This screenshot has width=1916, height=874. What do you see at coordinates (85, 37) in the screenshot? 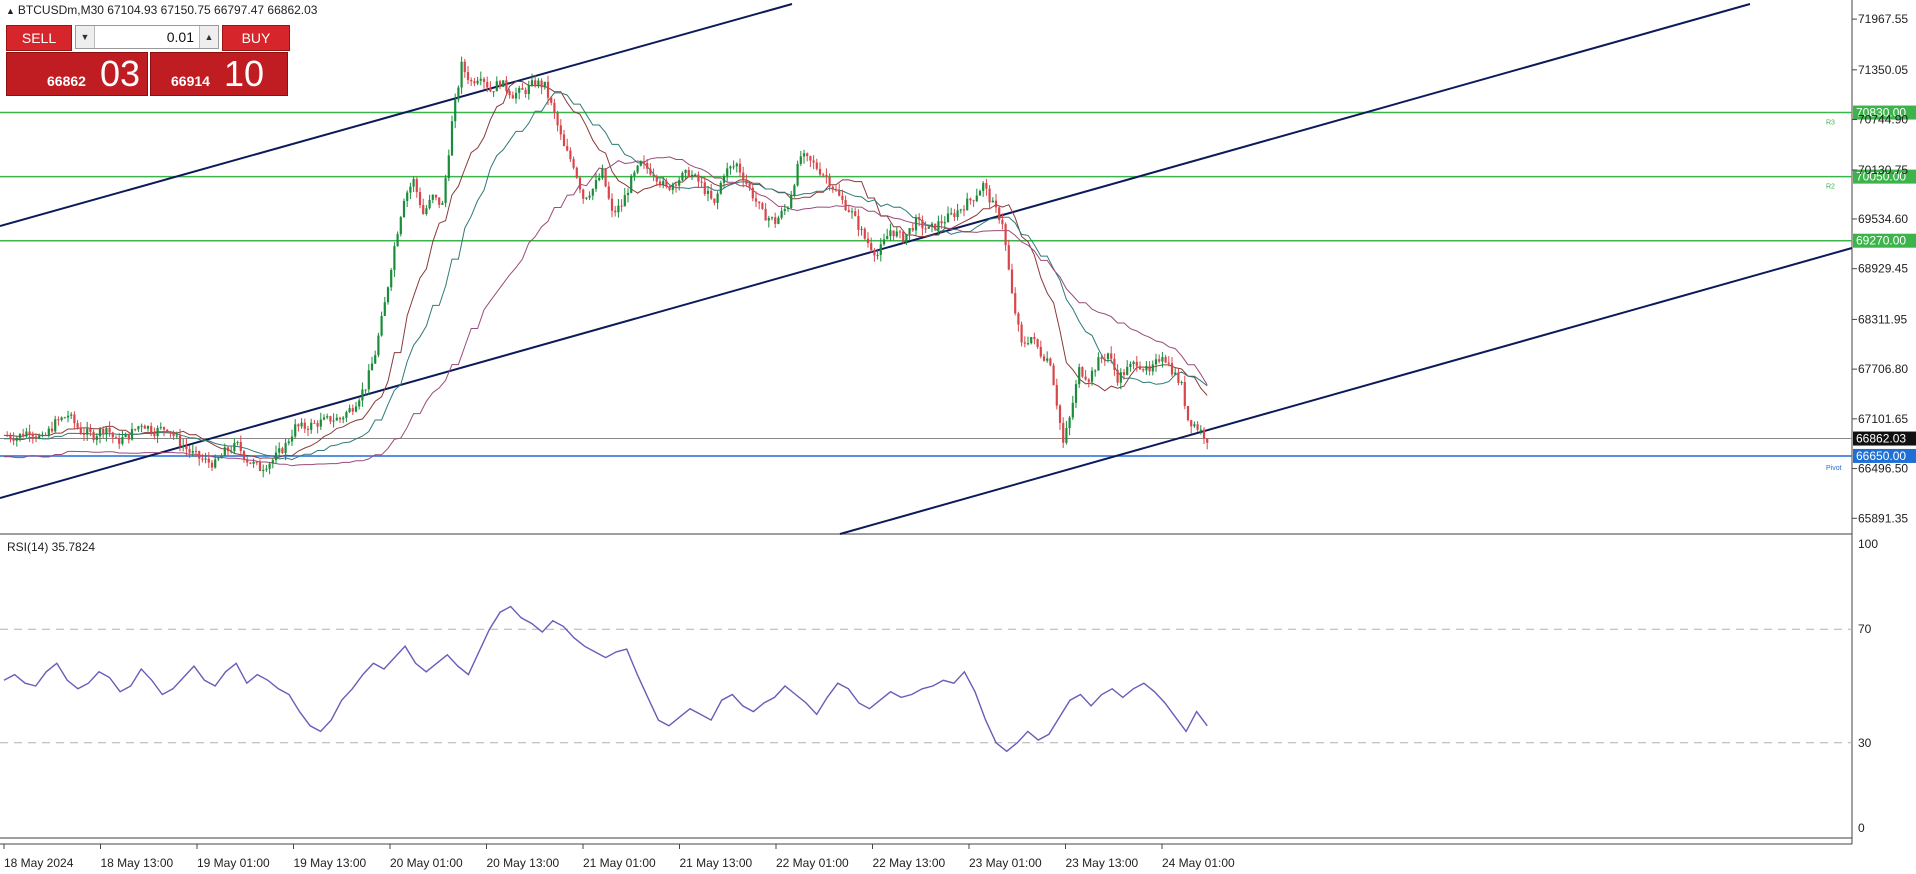
I see `lot-decrease-arrow-icon: ▼` at bounding box center [85, 37].